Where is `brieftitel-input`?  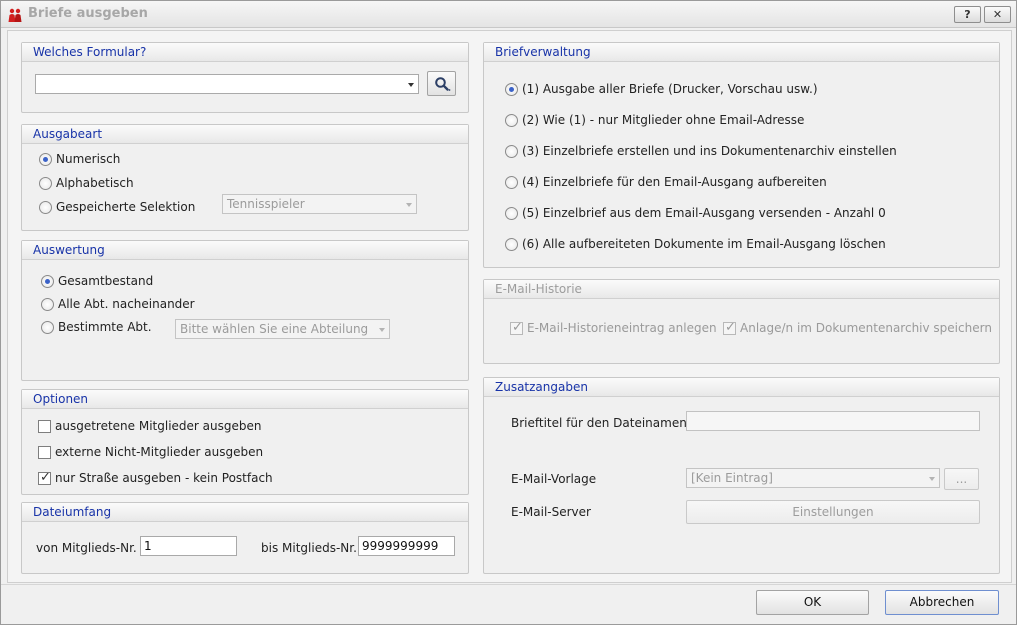
brieftitel-input is located at coordinates (833, 421).